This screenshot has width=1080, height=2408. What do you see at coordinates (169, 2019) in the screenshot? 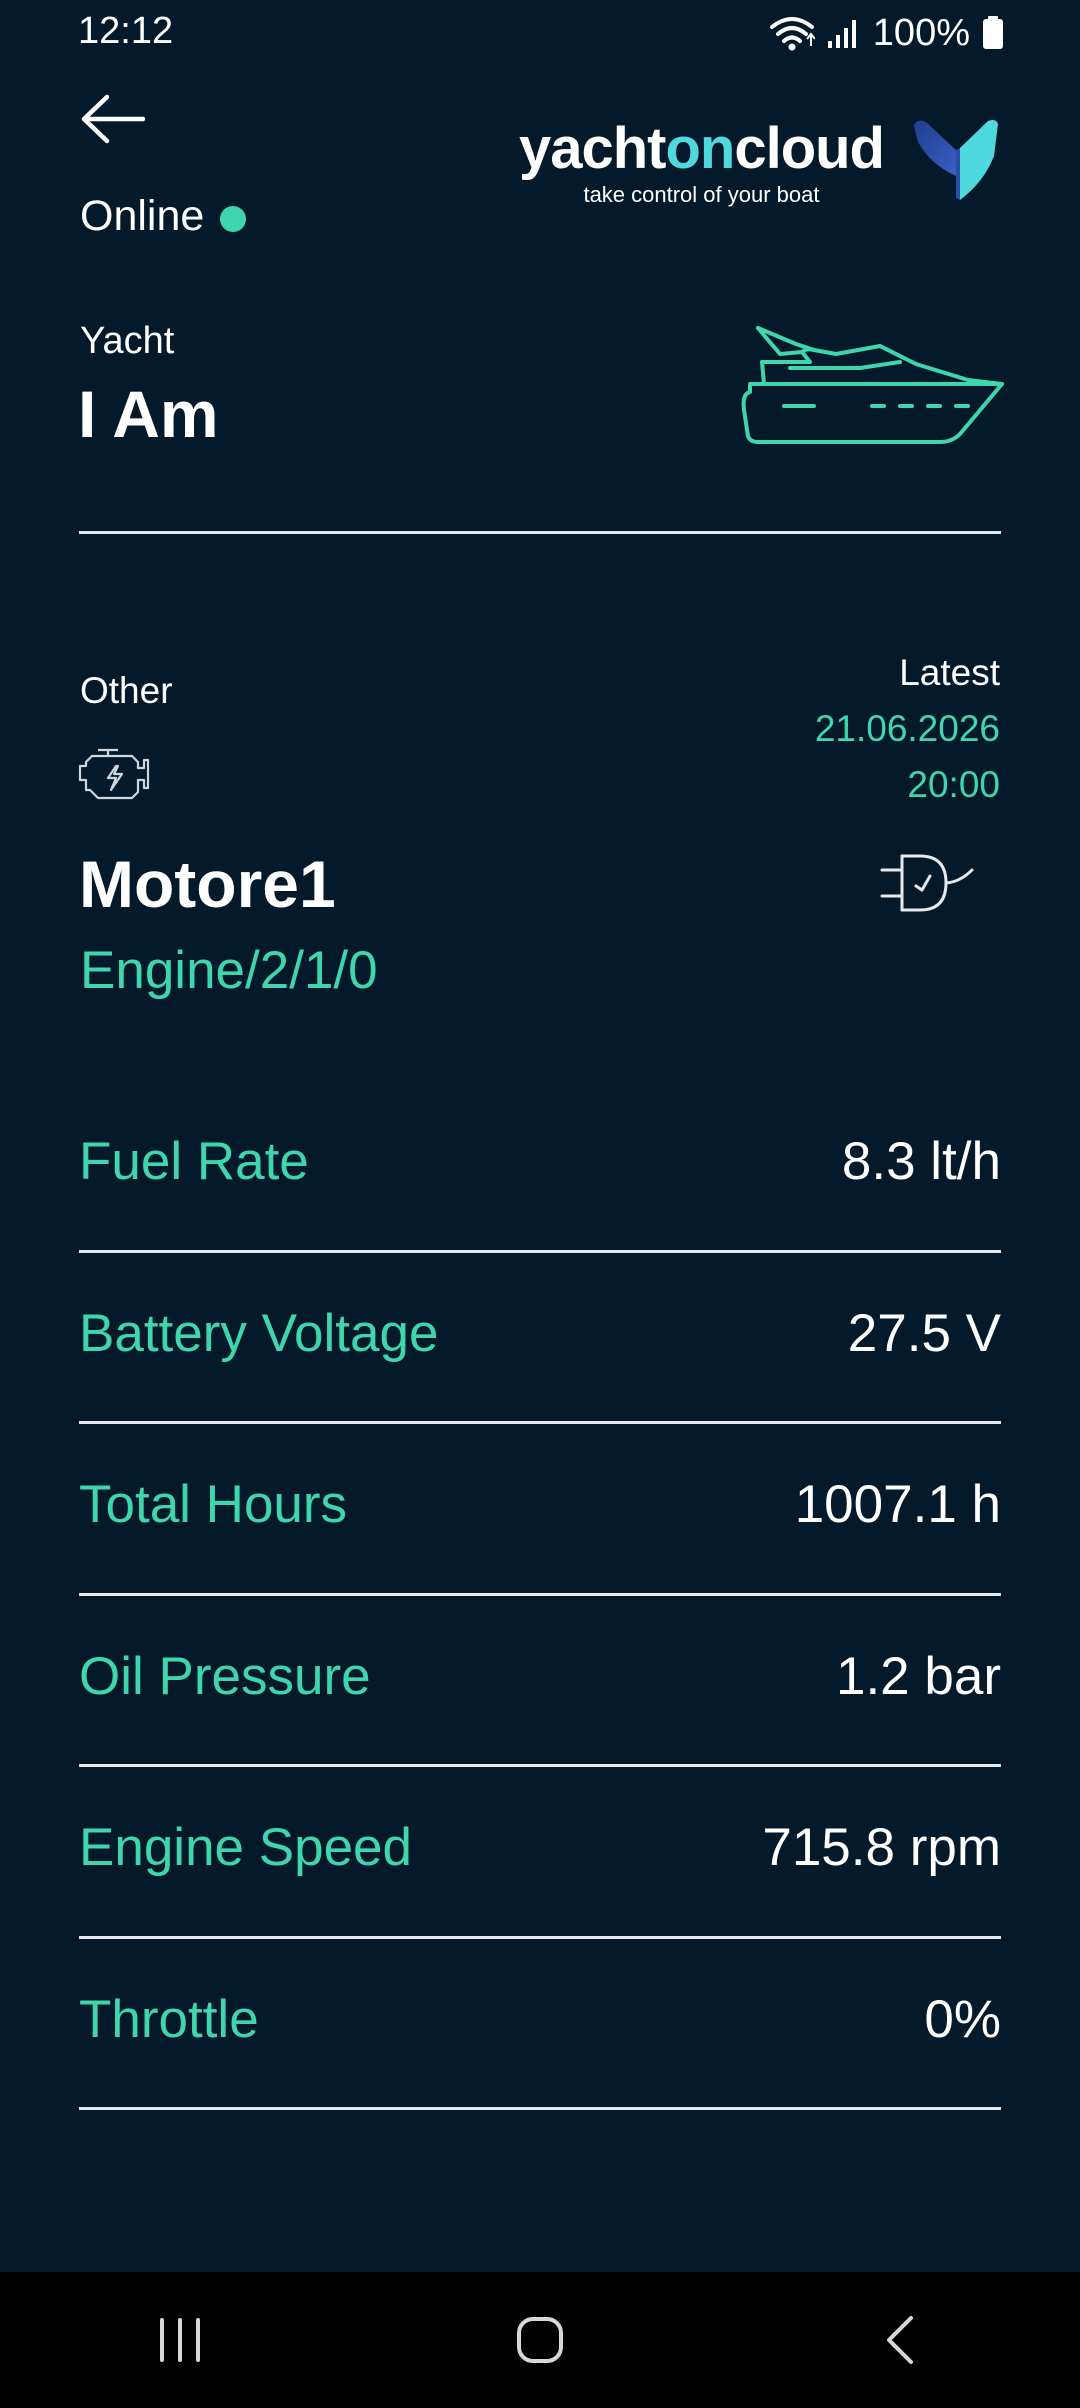
I see `reading-label: Throttle` at bounding box center [169, 2019].